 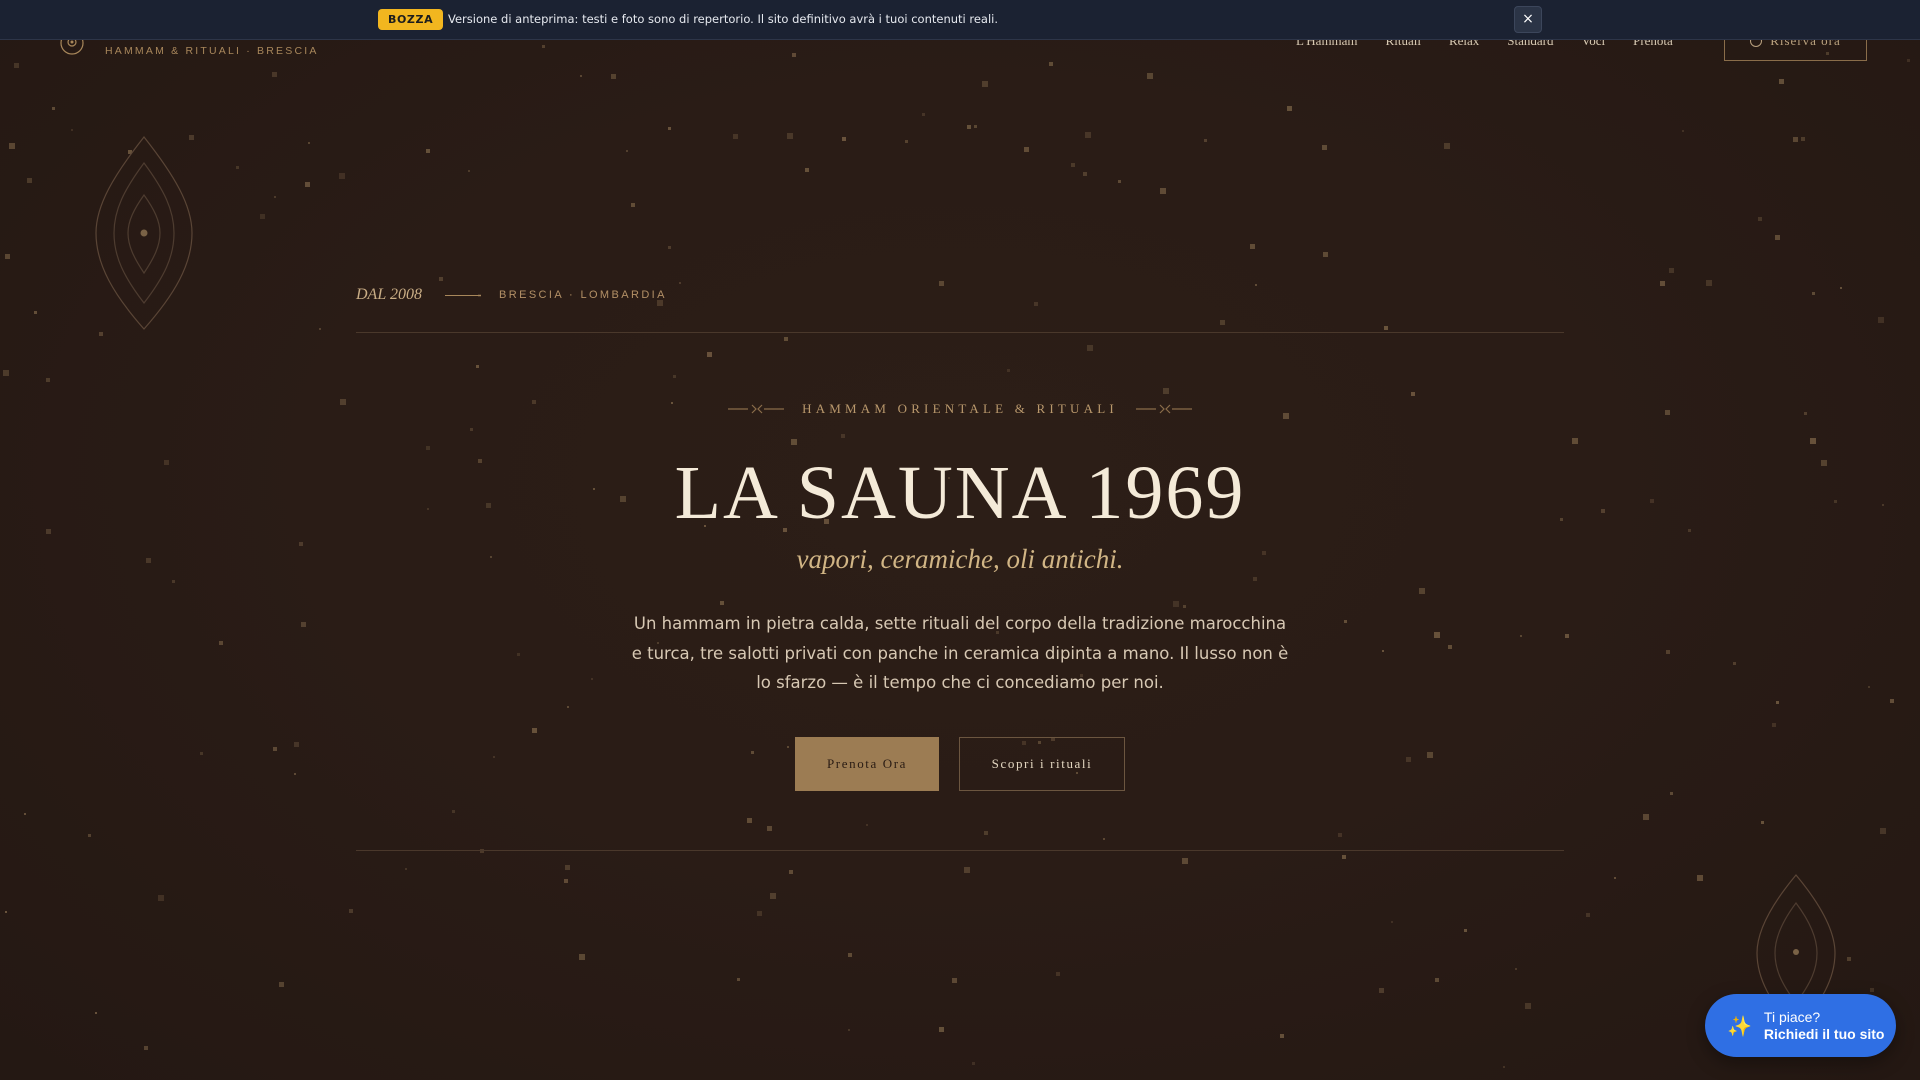 What do you see at coordinates (389, 294) in the screenshot?
I see `since-label: DAL 2008` at bounding box center [389, 294].